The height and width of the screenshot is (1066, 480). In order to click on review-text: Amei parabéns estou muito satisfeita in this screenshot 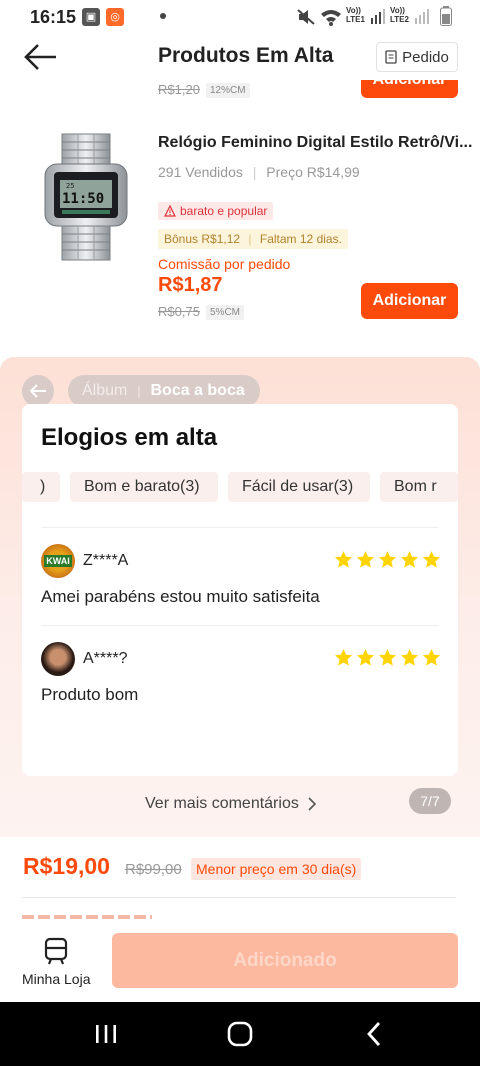, I will do `click(180, 596)`.